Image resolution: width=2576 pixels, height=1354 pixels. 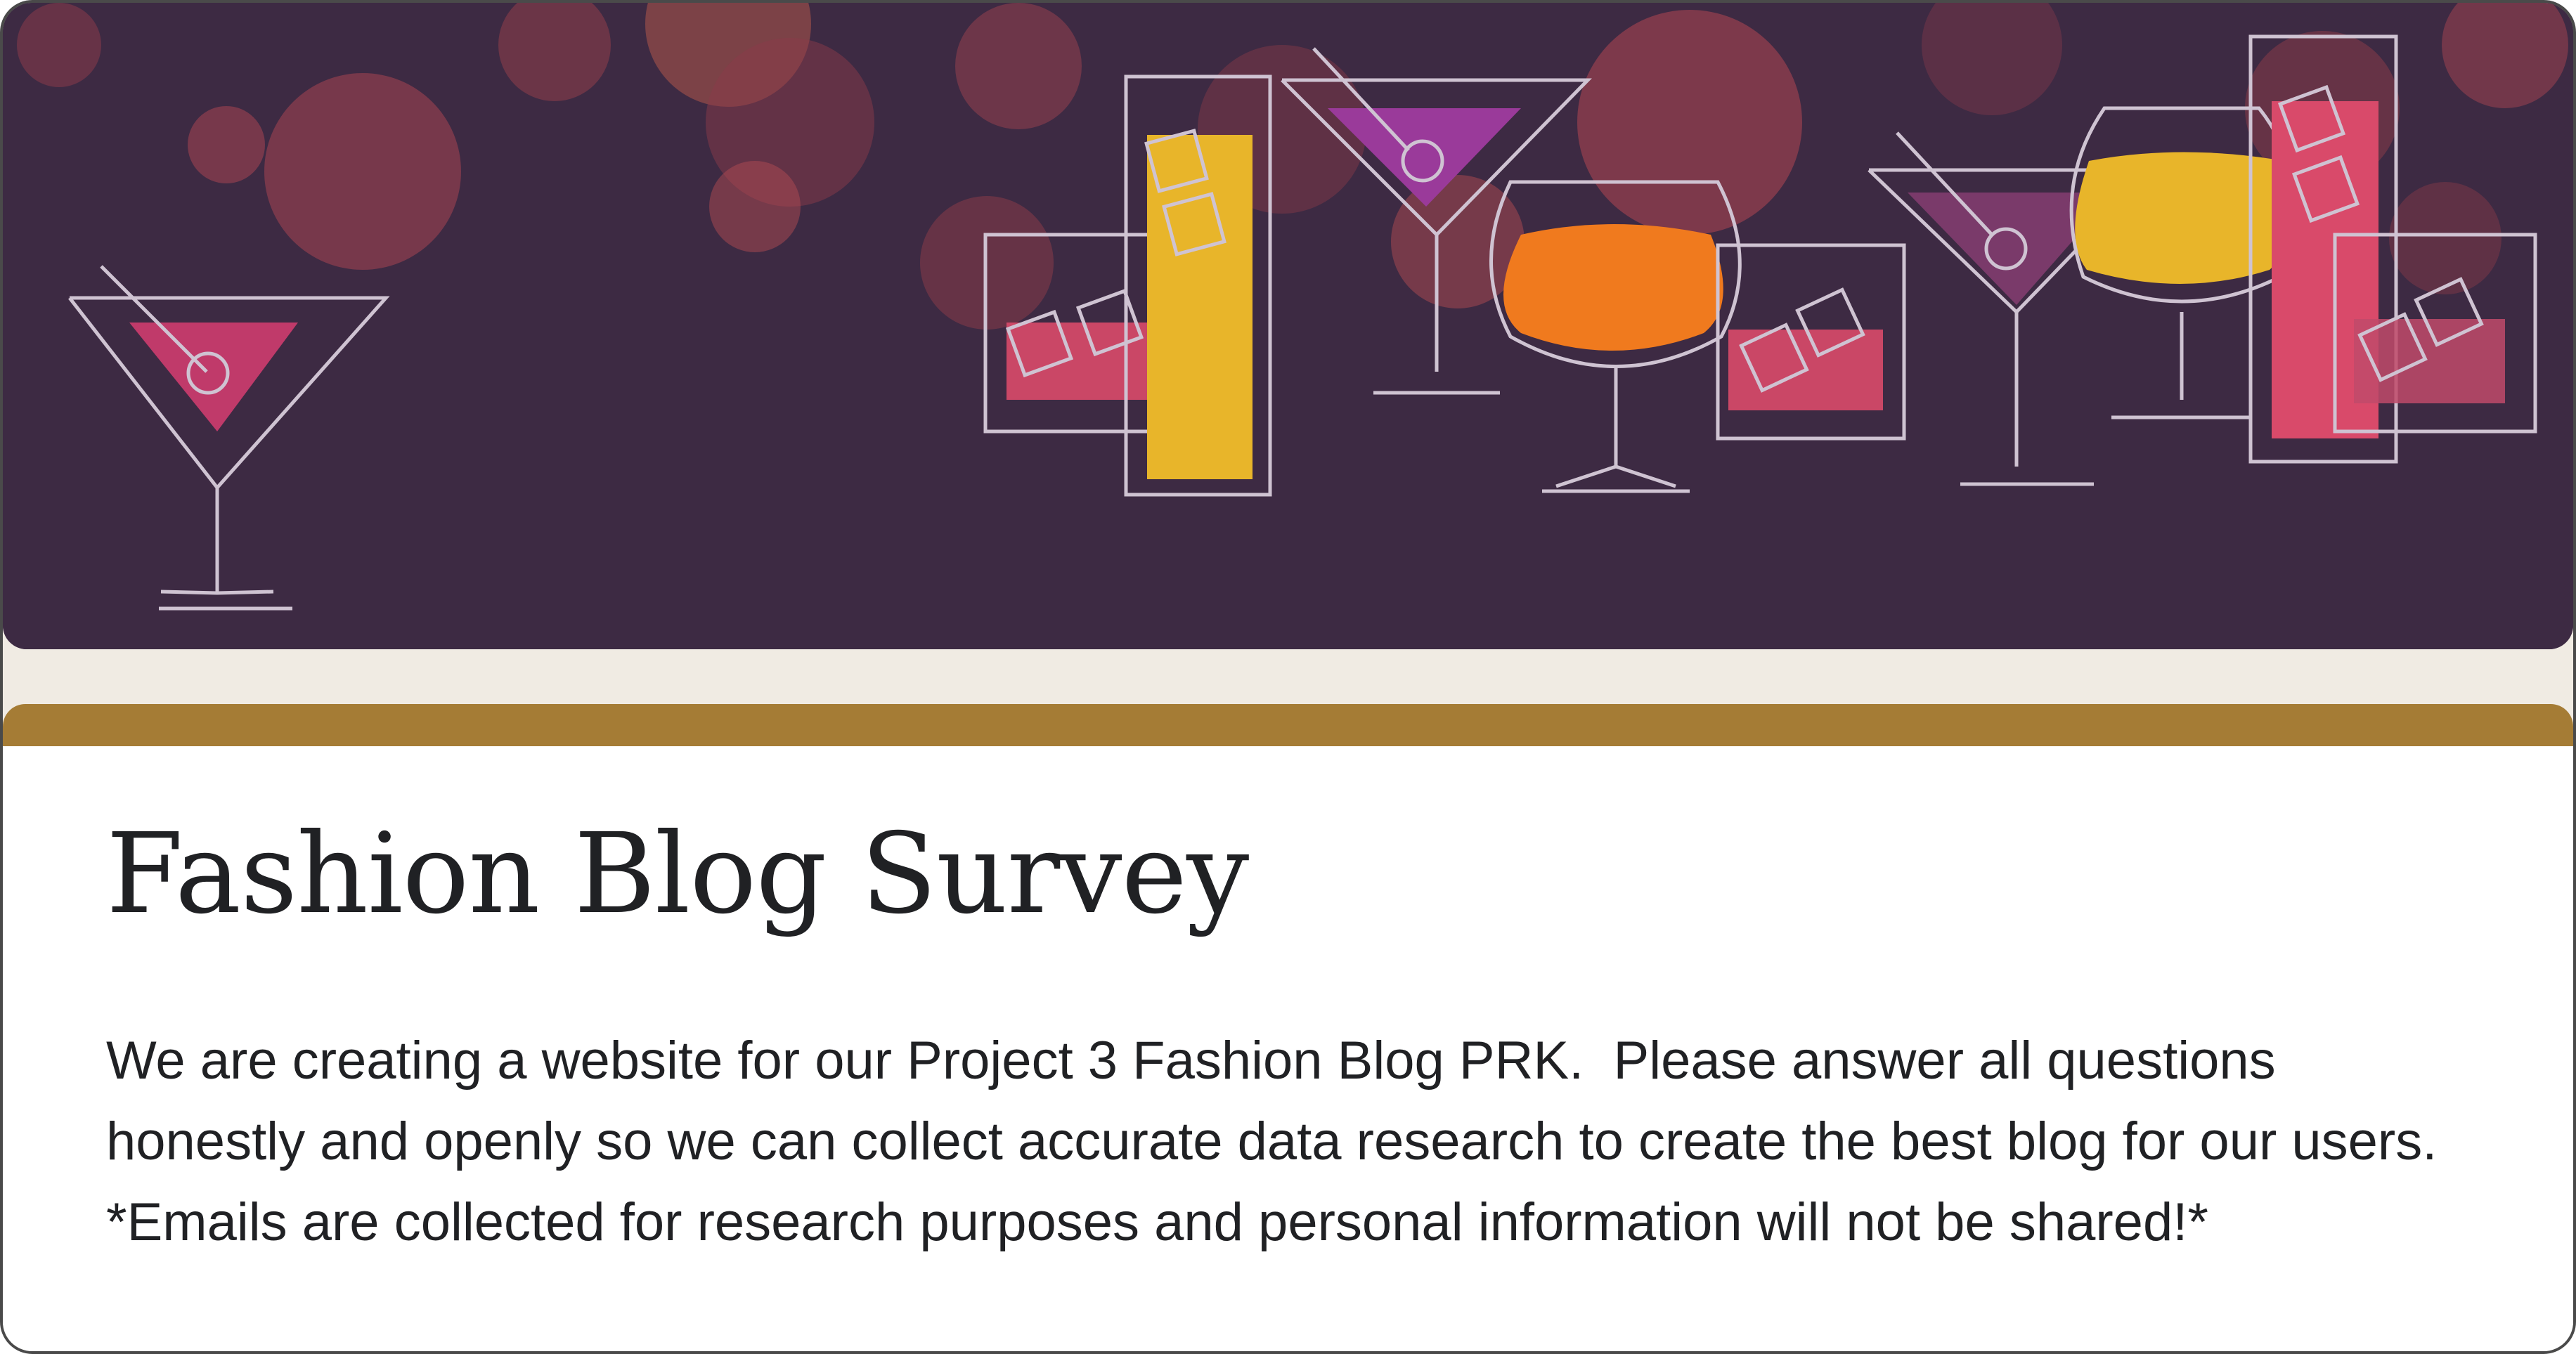 I want to click on form-title: Fashion Blog Survey, so click(x=677, y=874).